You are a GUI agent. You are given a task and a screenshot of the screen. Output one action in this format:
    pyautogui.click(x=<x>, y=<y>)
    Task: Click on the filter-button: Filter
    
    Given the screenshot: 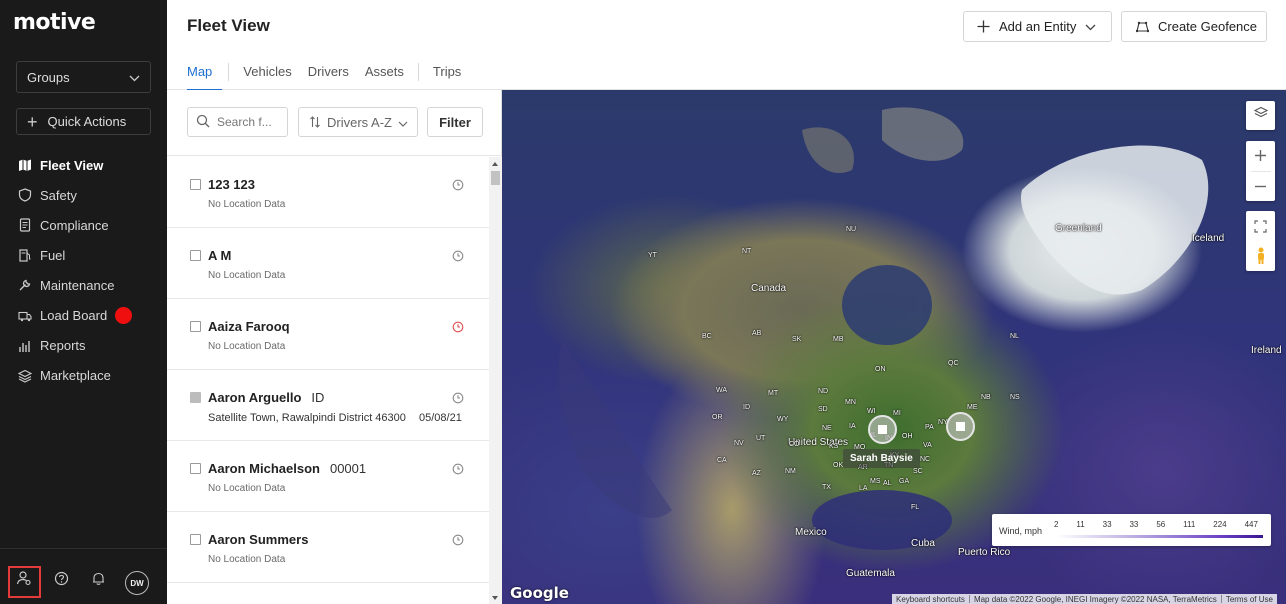 What is the action you would take?
    pyautogui.click(x=455, y=122)
    